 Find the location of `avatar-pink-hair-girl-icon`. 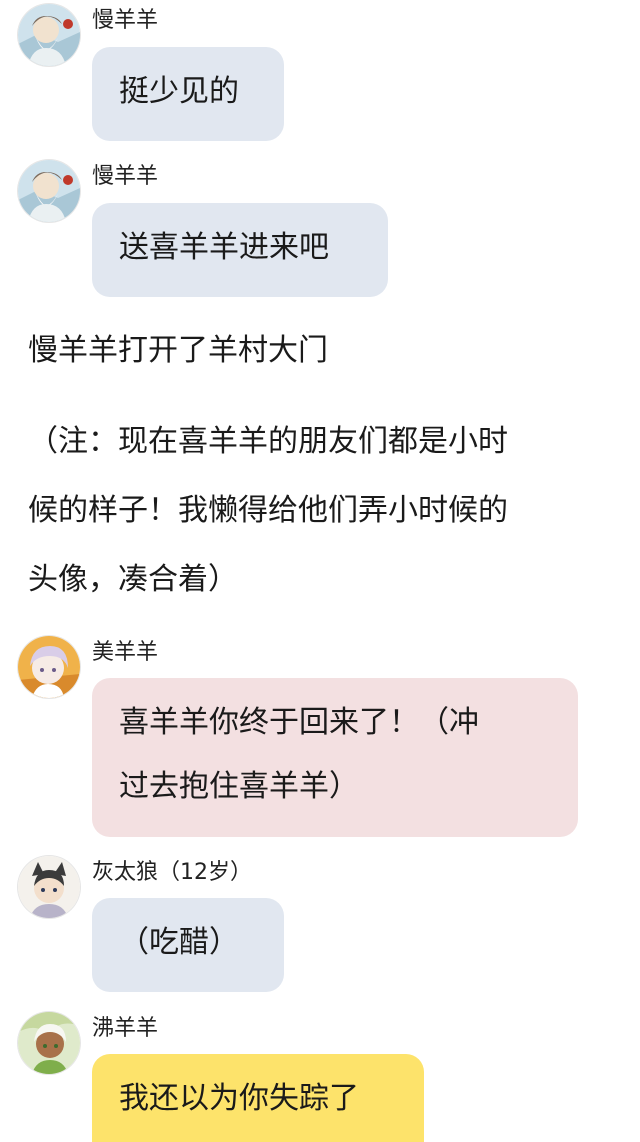

avatar-pink-hair-girl-icon is located at coordinates (49, 667).